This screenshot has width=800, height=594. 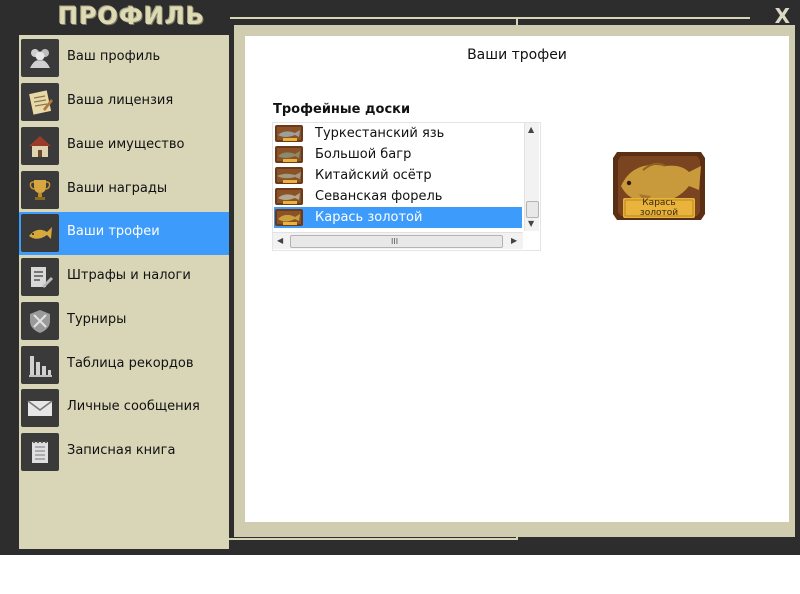 I want to click on page-title: Ваши трофеи, so click(x=517, y=55).